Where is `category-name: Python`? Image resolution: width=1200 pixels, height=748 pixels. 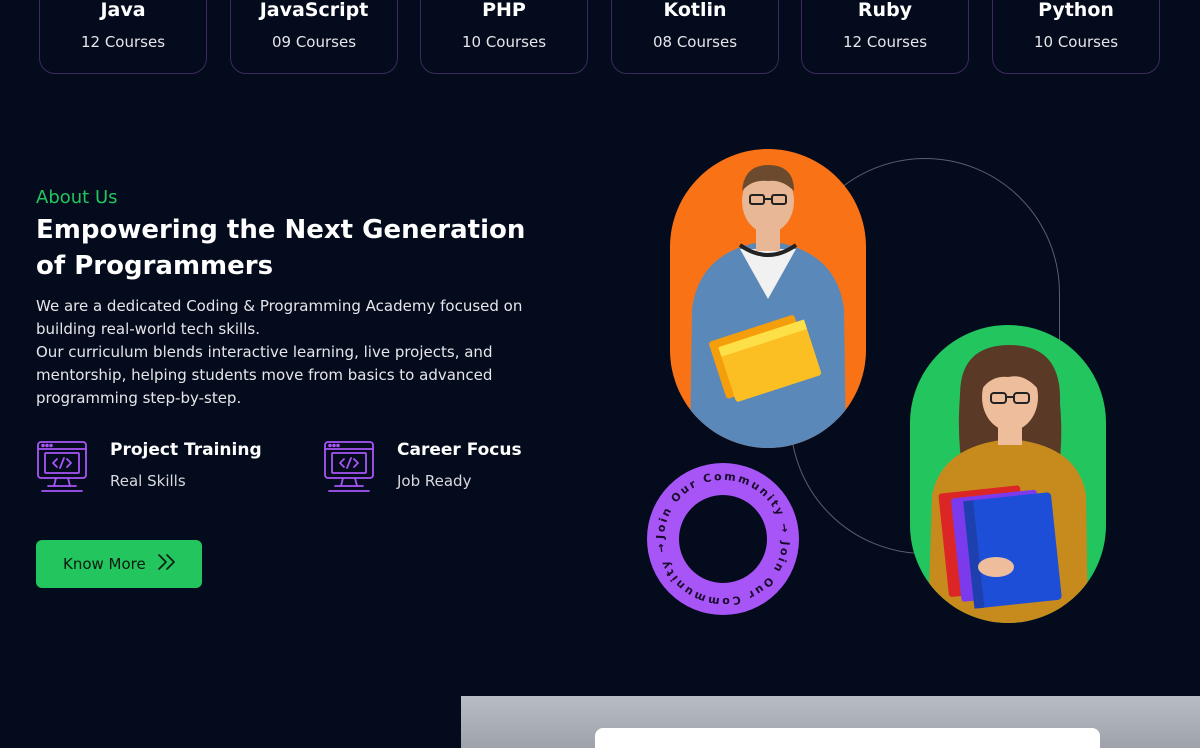
category-name: Python is located at coordinates (1076, 10).